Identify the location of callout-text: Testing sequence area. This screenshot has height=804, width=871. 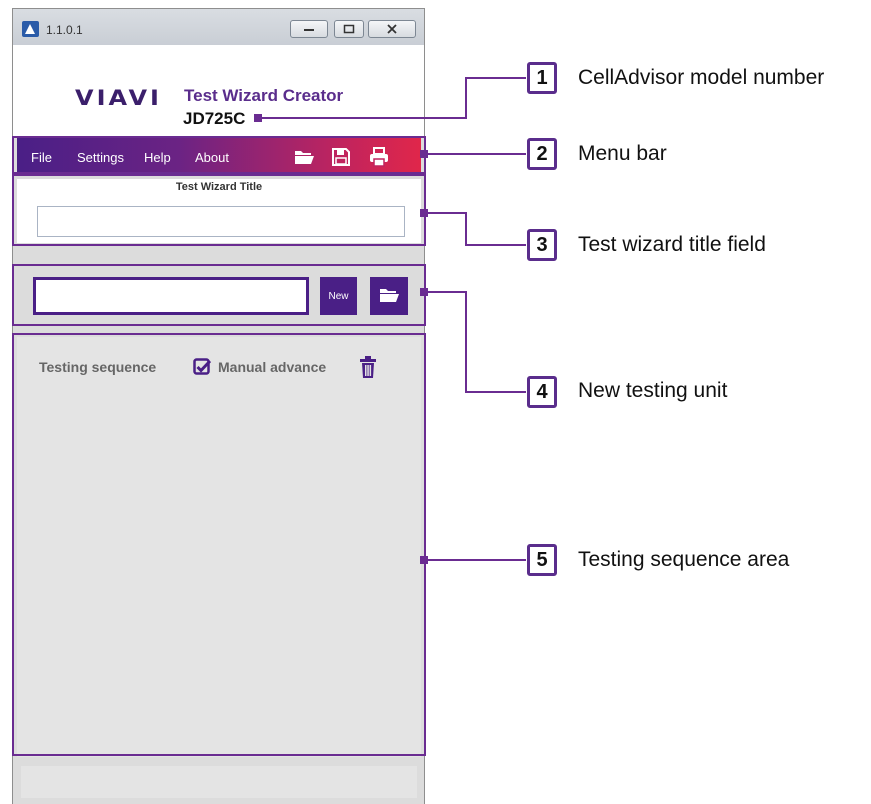
(684, 559).